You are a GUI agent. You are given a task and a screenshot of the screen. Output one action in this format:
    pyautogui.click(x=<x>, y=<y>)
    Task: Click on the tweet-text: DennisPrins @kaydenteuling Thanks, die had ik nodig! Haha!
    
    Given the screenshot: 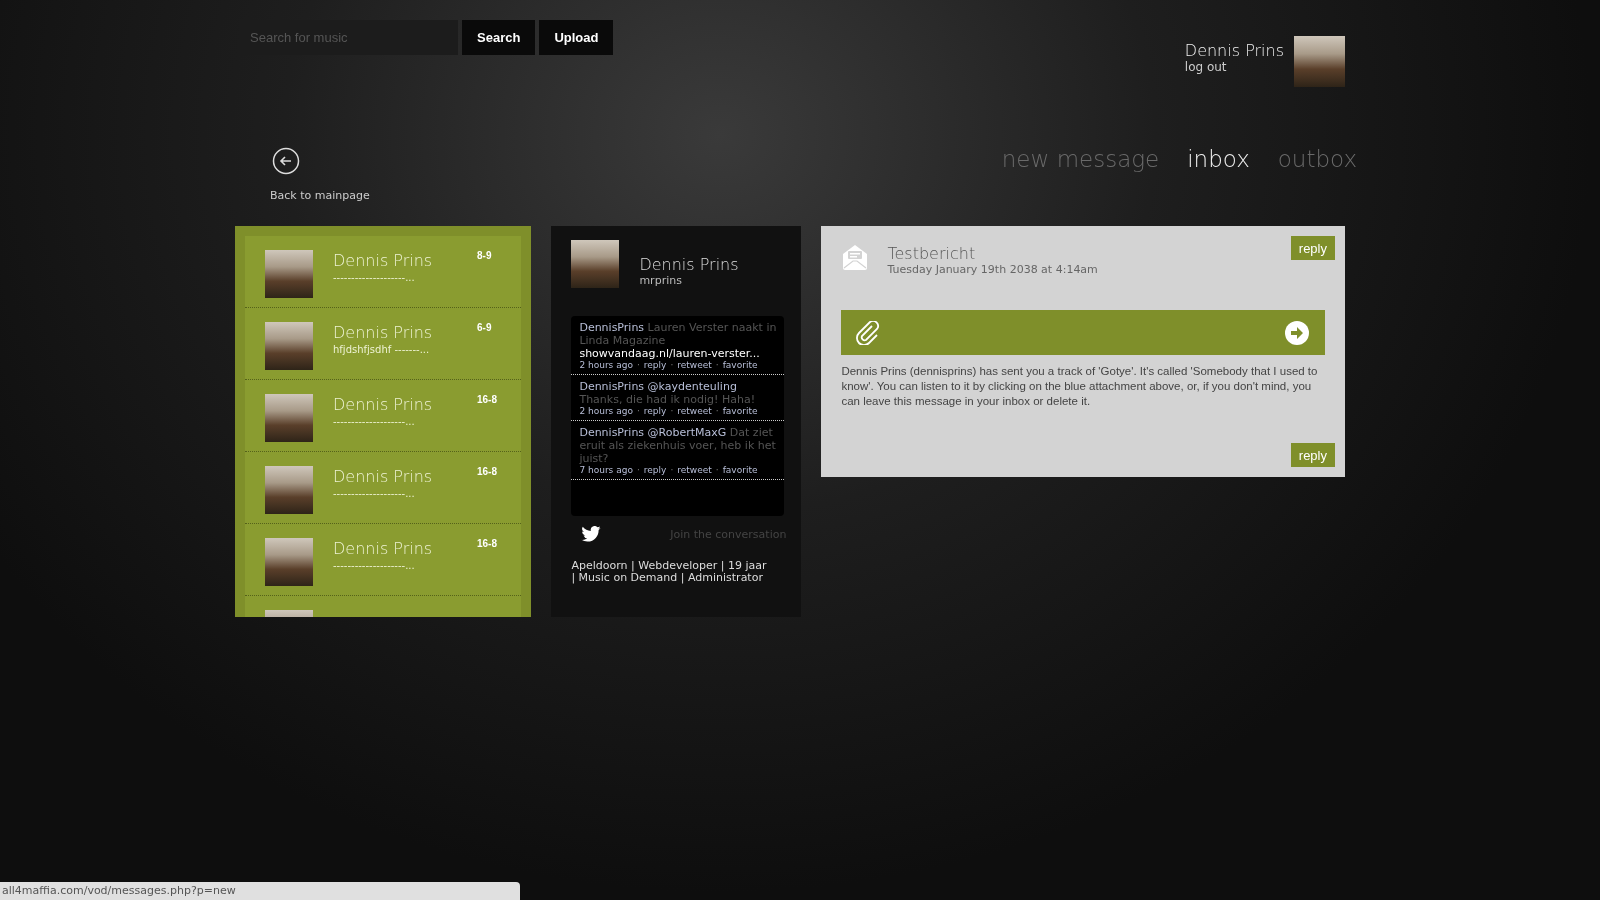 What is the action you would take?
    pyautogui.click(x=668, y=393)
    